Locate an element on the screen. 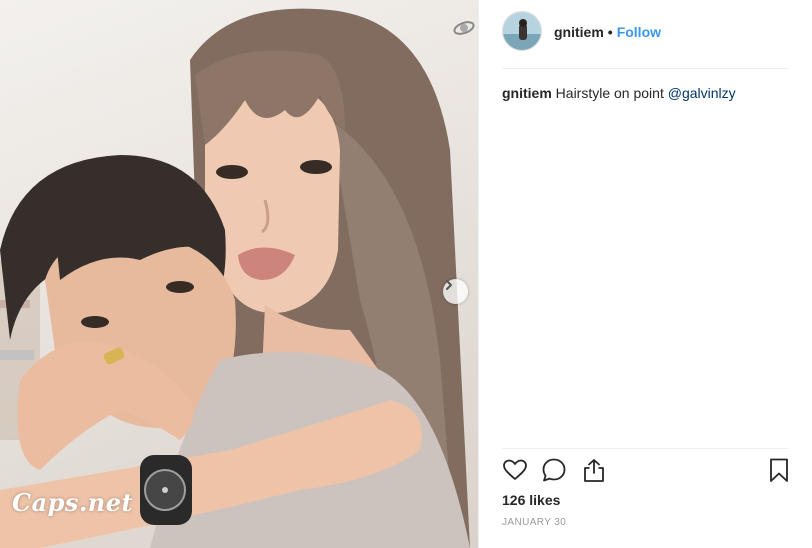 This screenshot has height=548, width=812. save-button is located at coordinates (779, 471).